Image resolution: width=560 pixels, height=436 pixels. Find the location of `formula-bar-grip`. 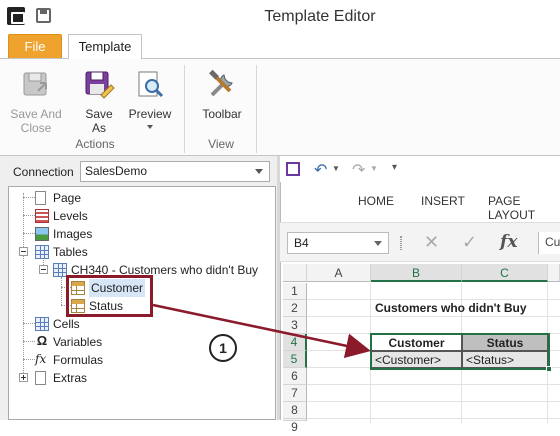

formula-bar-grip is located at coordinates (401, 243).